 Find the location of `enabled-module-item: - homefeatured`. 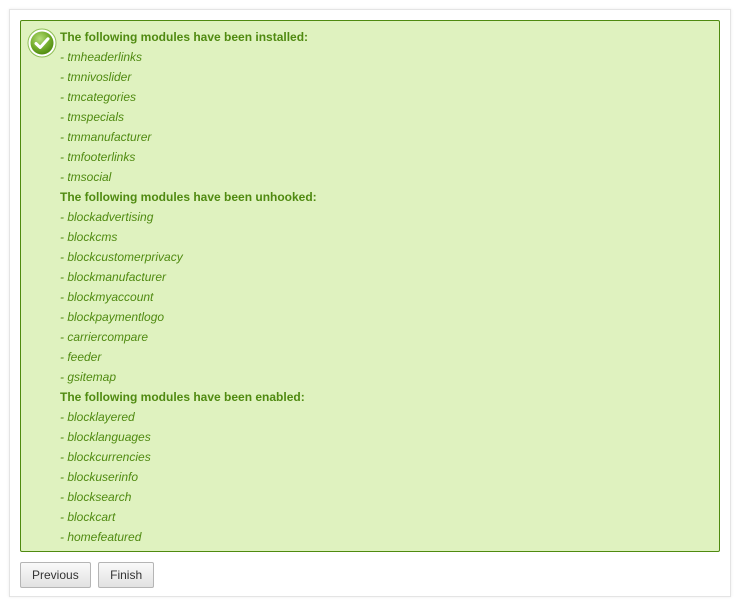

enabled-module-item: - homefeatured is located at coordinates (101, 537).